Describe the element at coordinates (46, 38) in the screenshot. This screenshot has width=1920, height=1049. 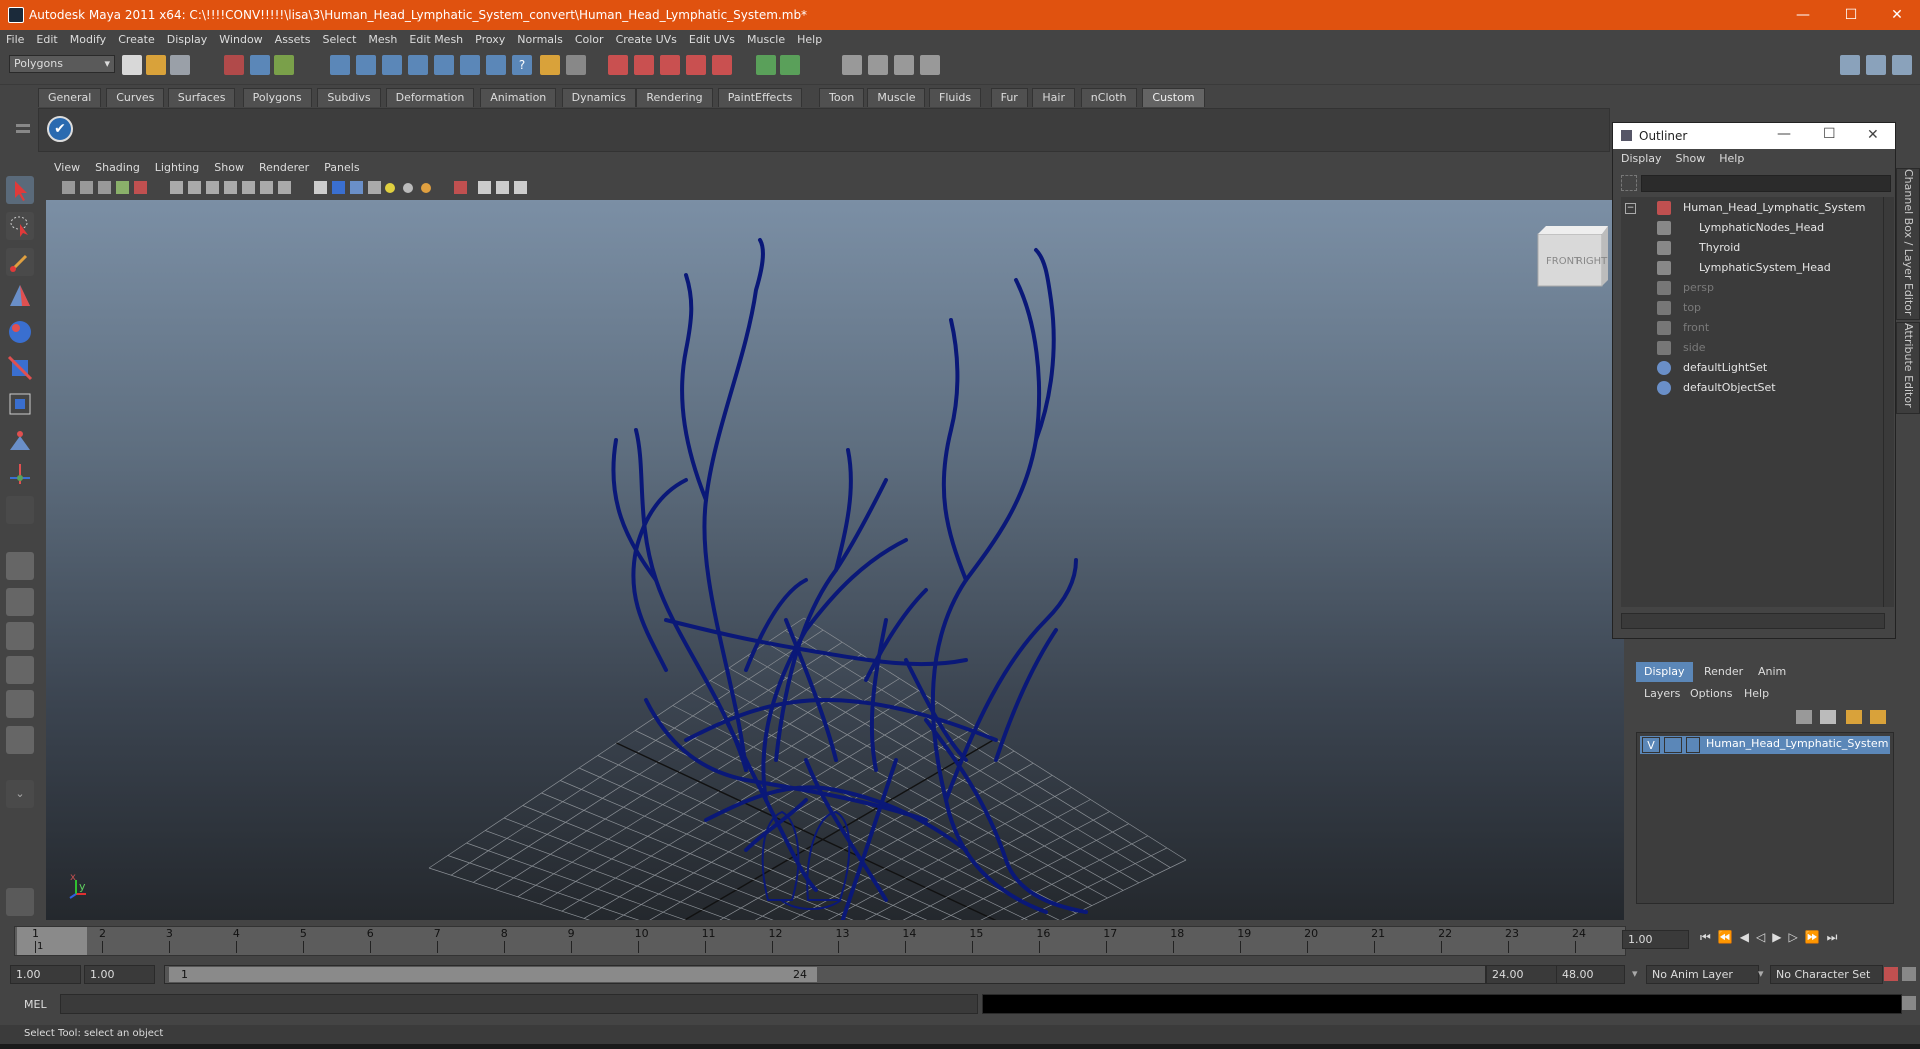
I see `menu-edit: Edit` at that location.